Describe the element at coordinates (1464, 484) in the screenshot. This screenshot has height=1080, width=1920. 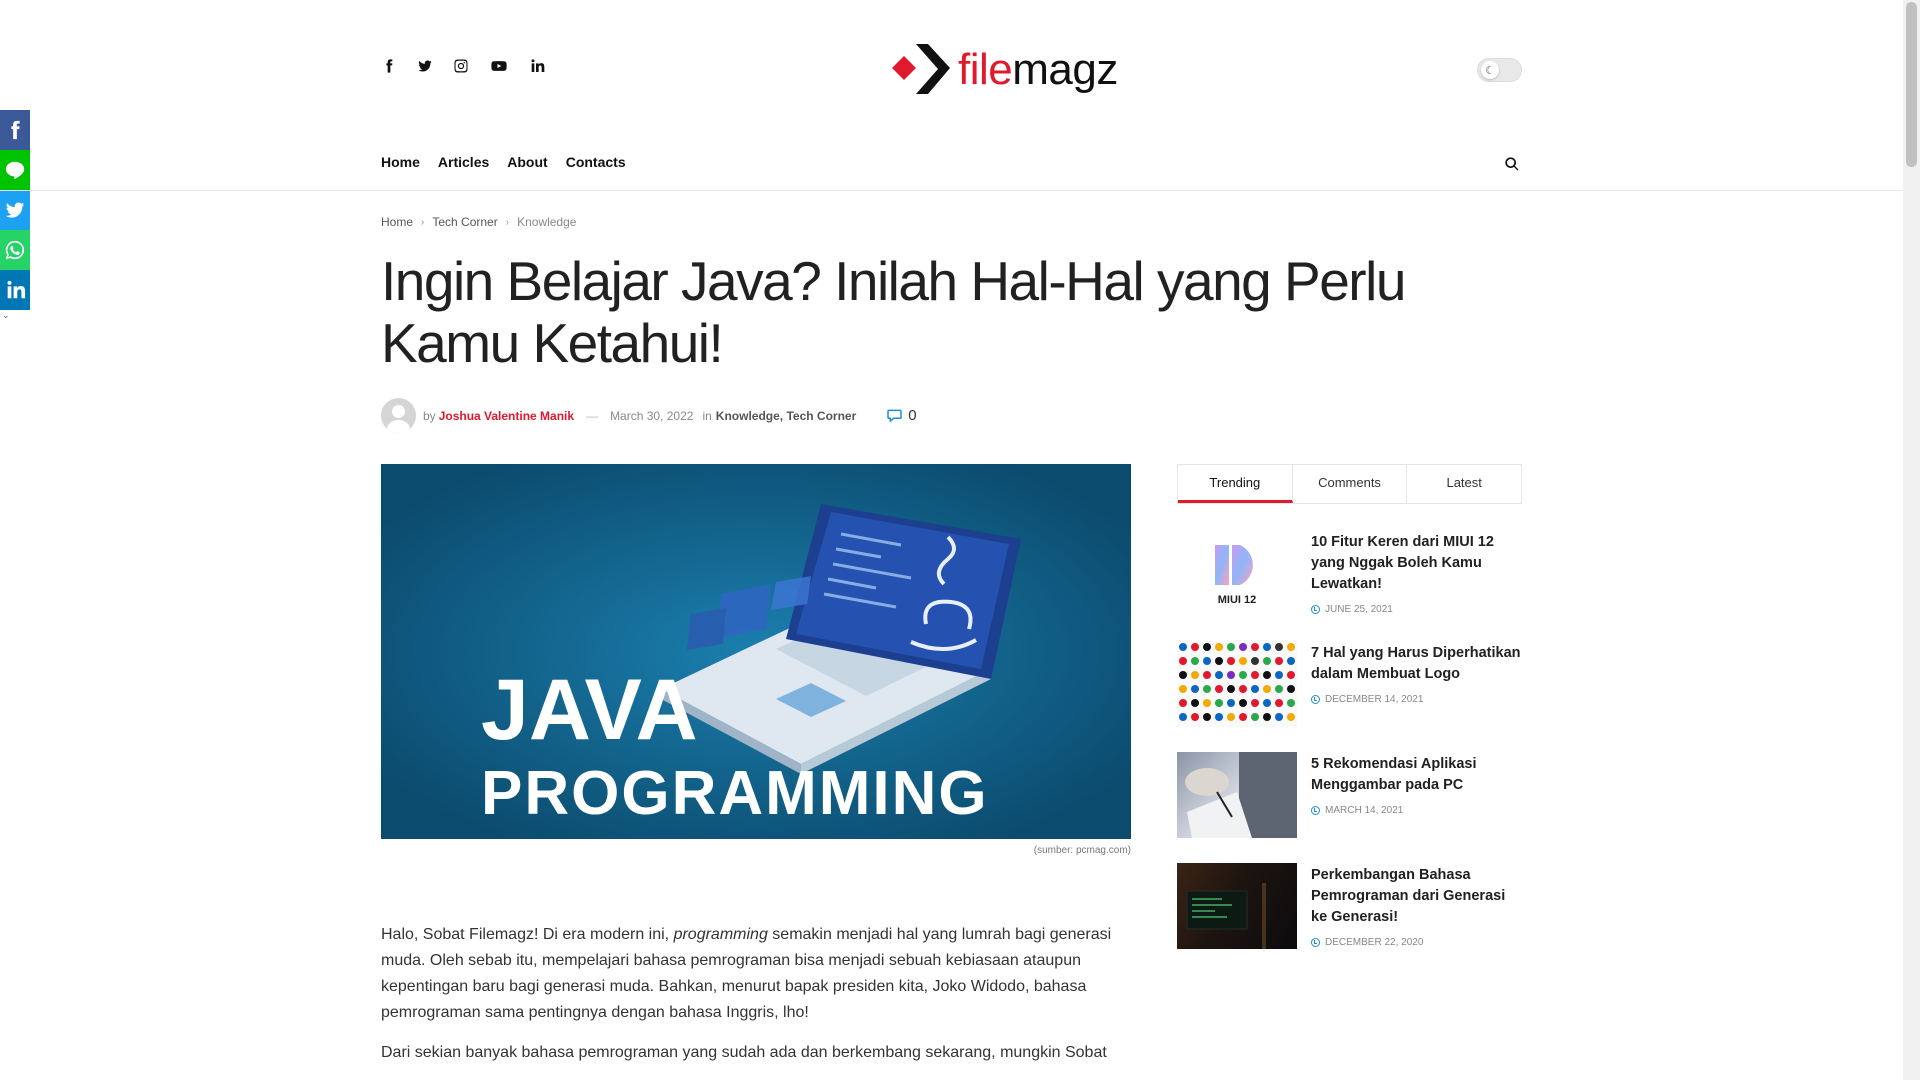
I see `tab-latest: Latest` at that location.